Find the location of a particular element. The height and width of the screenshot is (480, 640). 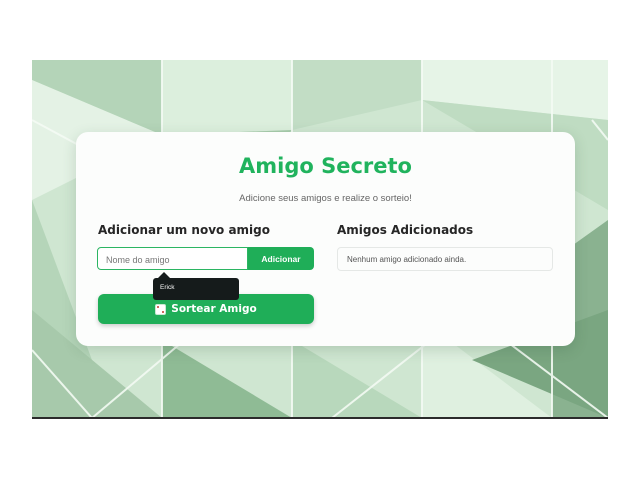

friends-list: Nenhum amigo adicionado ainda. is located at coordinates (445, 259).